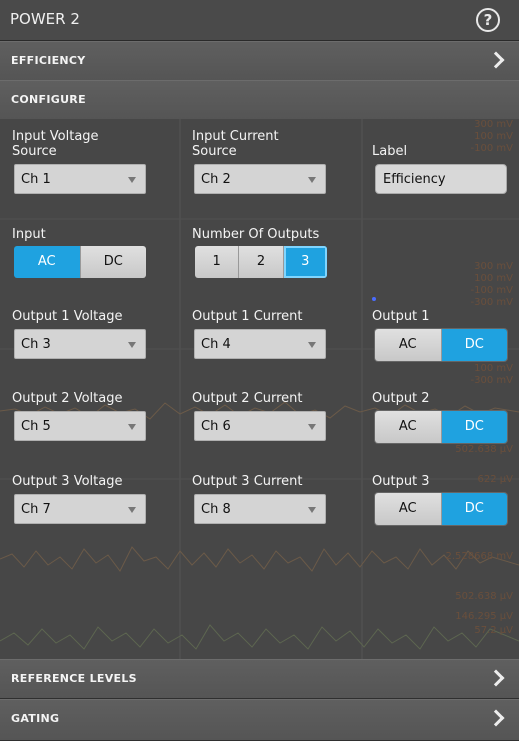 This screenshot has height=741, width=519. What do you see at coordinates (55, 144) in the screenshot?
I see `input-voltage-source-label: Input Voltage Source` at bounding box center [55, 144].